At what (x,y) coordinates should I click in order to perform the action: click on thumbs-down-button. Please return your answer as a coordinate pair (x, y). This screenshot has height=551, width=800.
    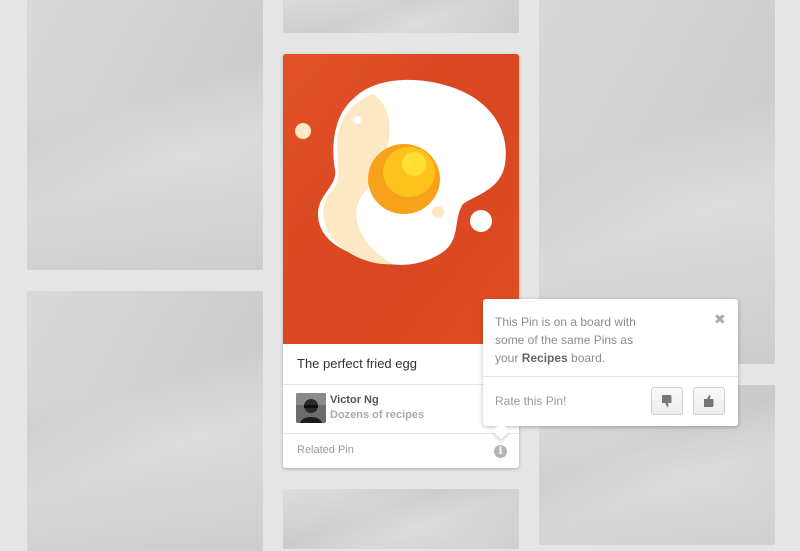
    Looking at the image, I should click on (667, 401).